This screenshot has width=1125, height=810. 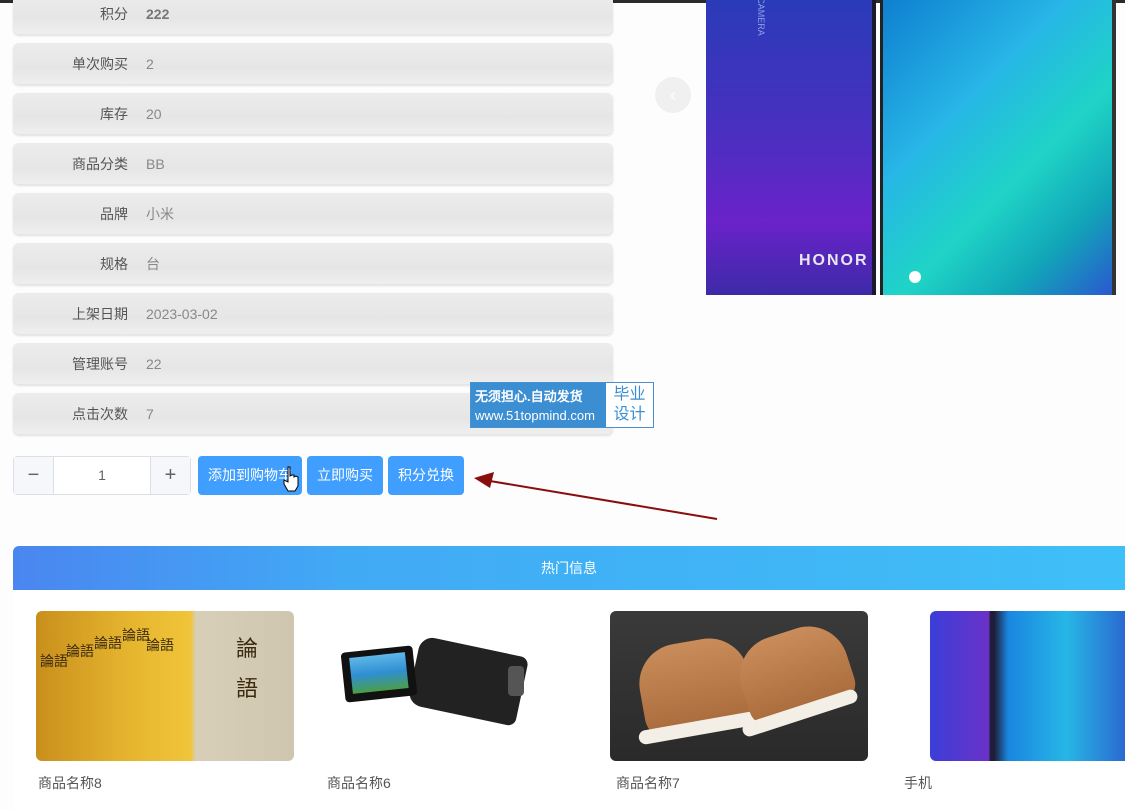 What do you see at coordinates (648, 783) in the screenshot?
I see `hot-item-name: 商品名称7` at bounding box center [648, 783].